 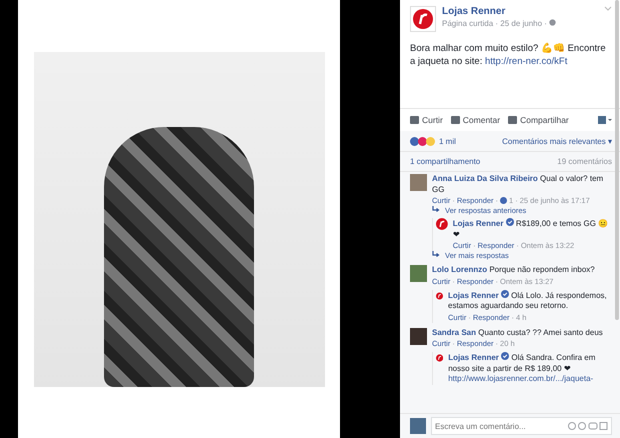 What do you see at coordinates (518, 184) in the screenshot?
I see `comment-text: Anna Luiza Da Silva Ribeiro Qual o valor? tem GG` at bounding box center [518, 184].